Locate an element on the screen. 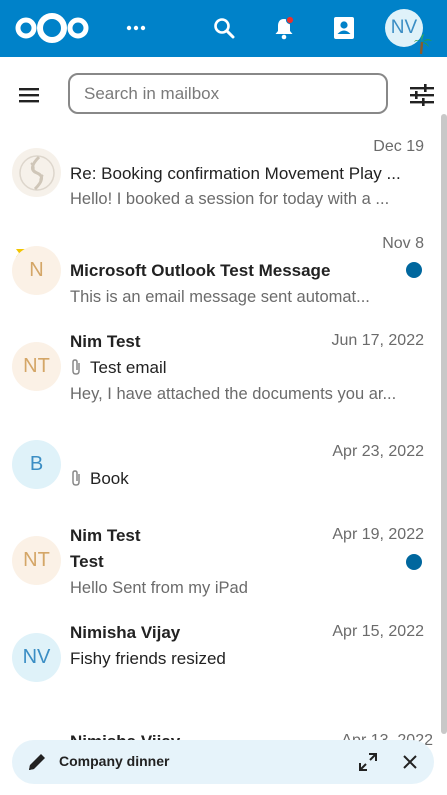 The width and height of the screenshot is (447, 795). message-date: Apr 19, 2022 is located at coordinates (378, 534).